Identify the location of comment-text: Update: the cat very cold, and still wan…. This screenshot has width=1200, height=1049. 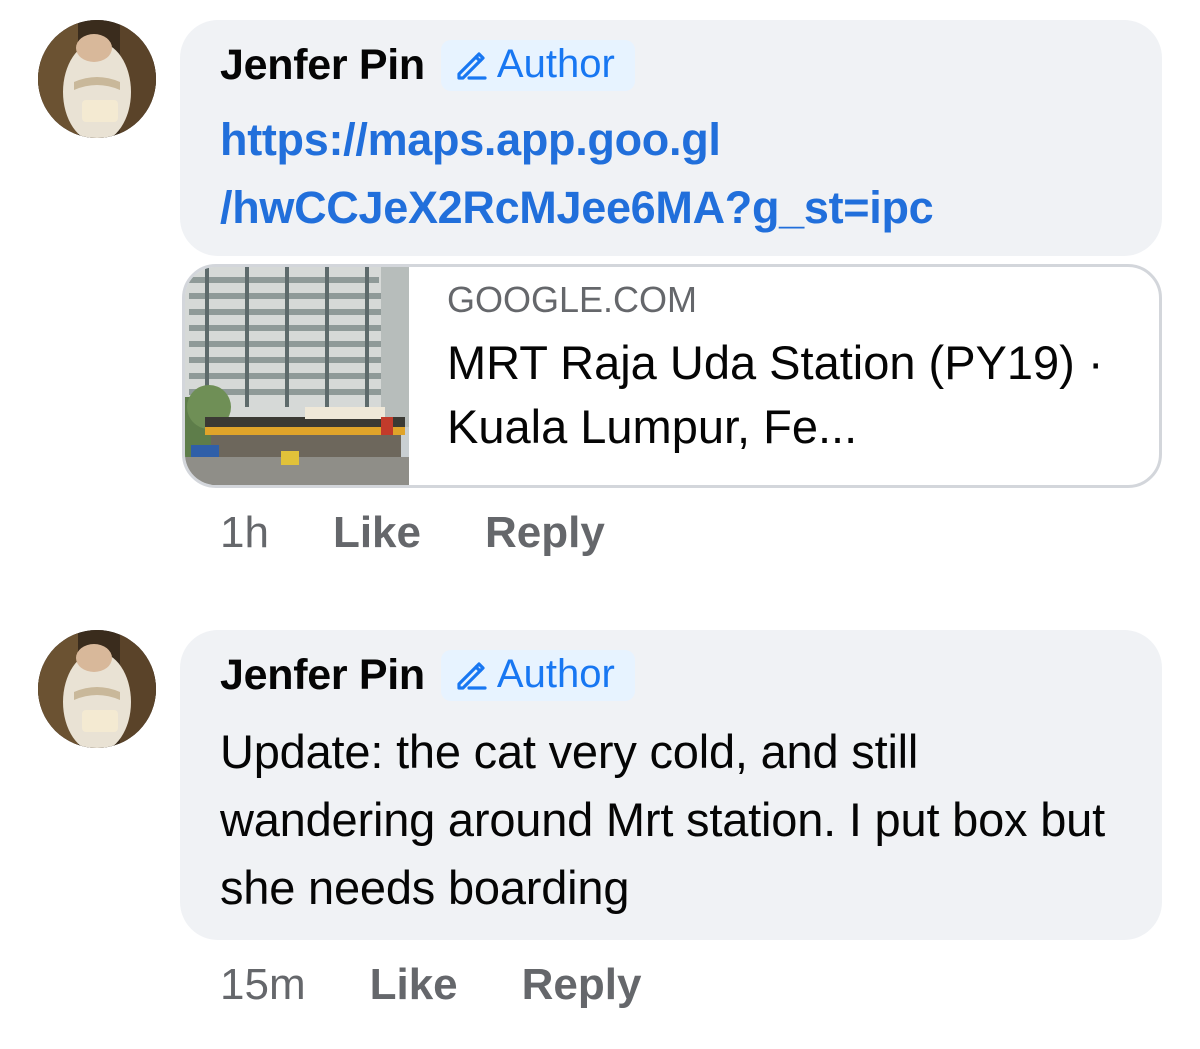
(662, 819).